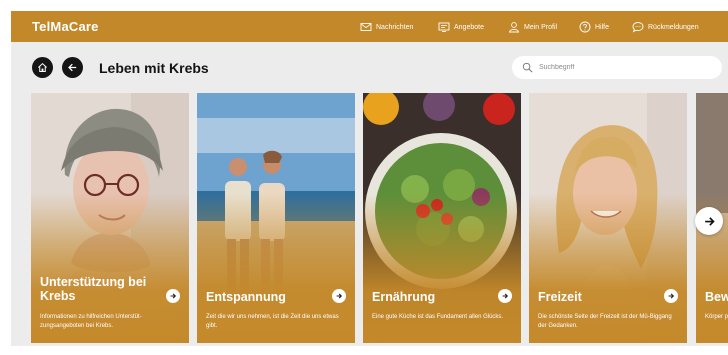 This screenshot has height=355, width=728. Describe the element at coordinates (154, 68) in the screenshot. I see `page-title: Leben mit Krebs` at that location.